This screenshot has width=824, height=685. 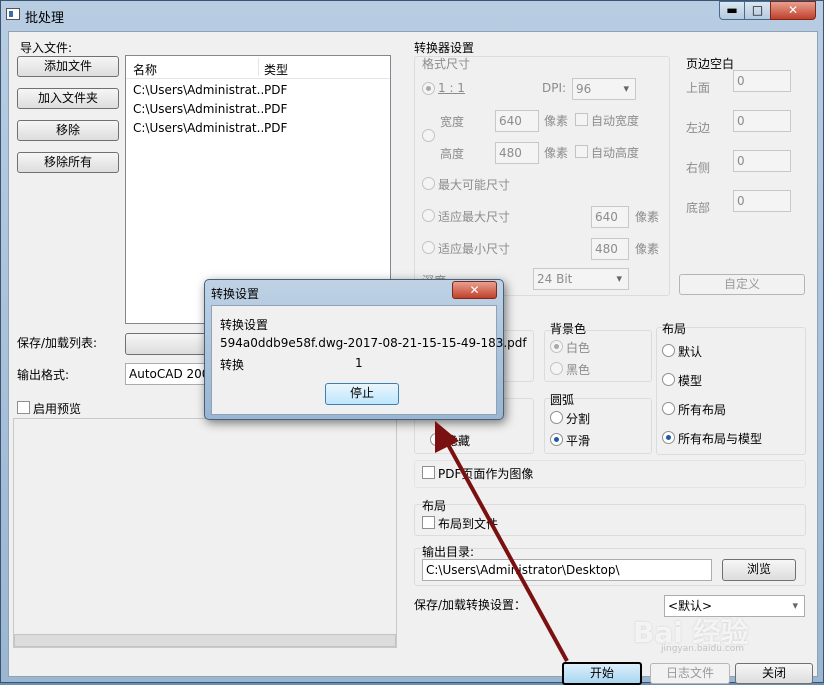 What do you see at coordinates (447, 437) in the screenshot?
I see `arrow-head` at bounding box center [447, 437].